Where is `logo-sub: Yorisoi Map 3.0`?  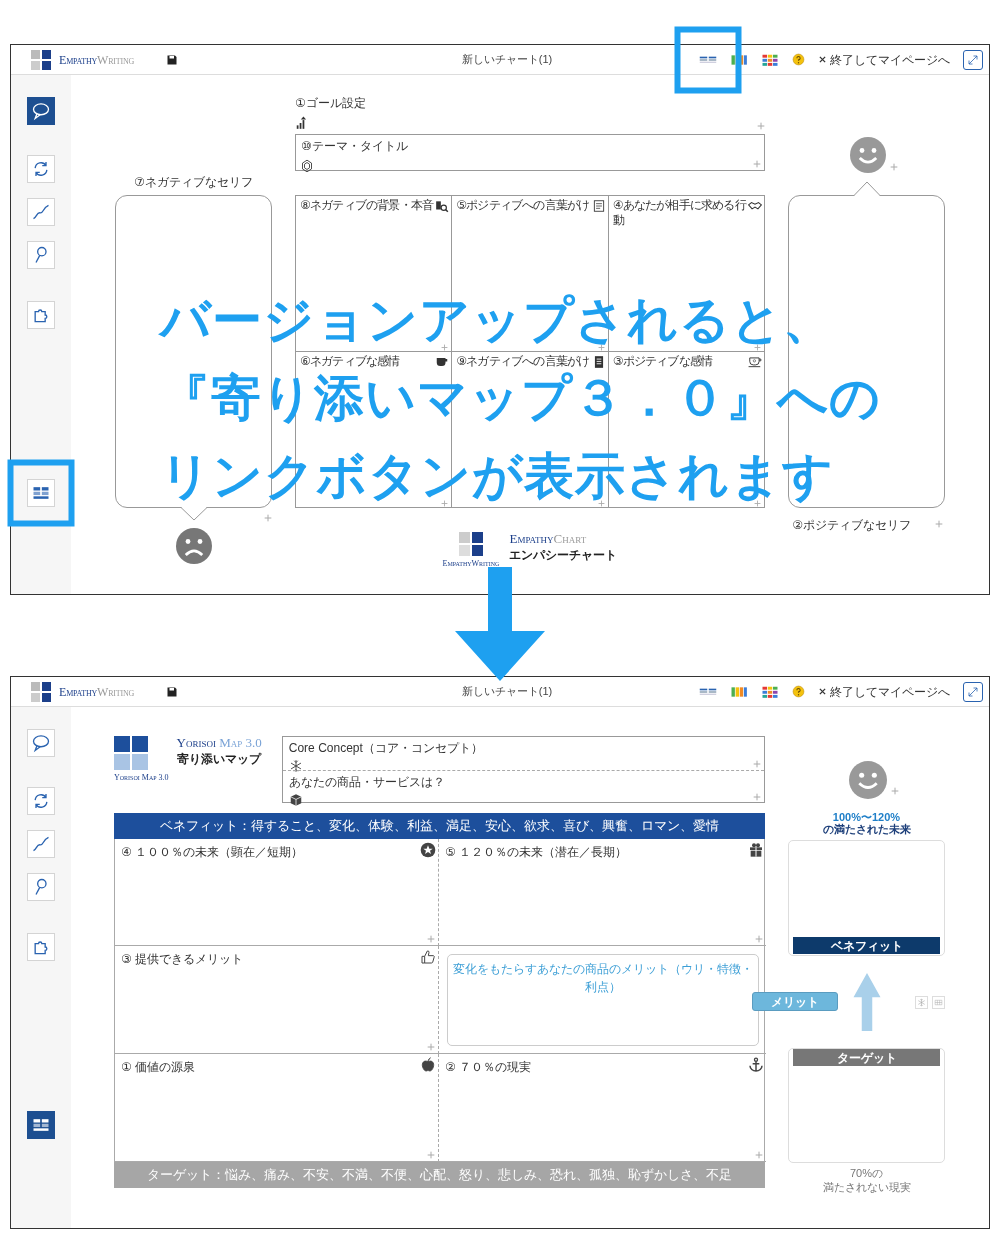
logo-sub: Yorisoi Map 3.0 is located at coordinates (141, 778).